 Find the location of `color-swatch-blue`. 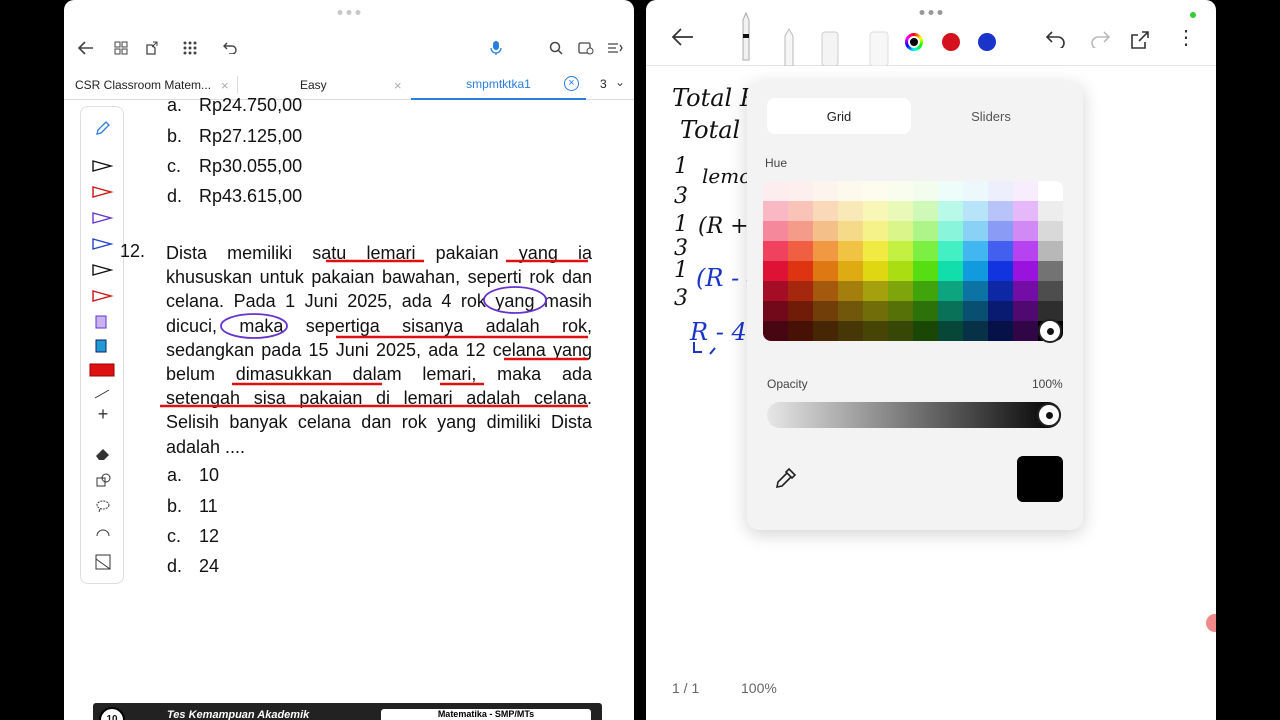

color-swatch-blue is located at coordinates (987, 42).